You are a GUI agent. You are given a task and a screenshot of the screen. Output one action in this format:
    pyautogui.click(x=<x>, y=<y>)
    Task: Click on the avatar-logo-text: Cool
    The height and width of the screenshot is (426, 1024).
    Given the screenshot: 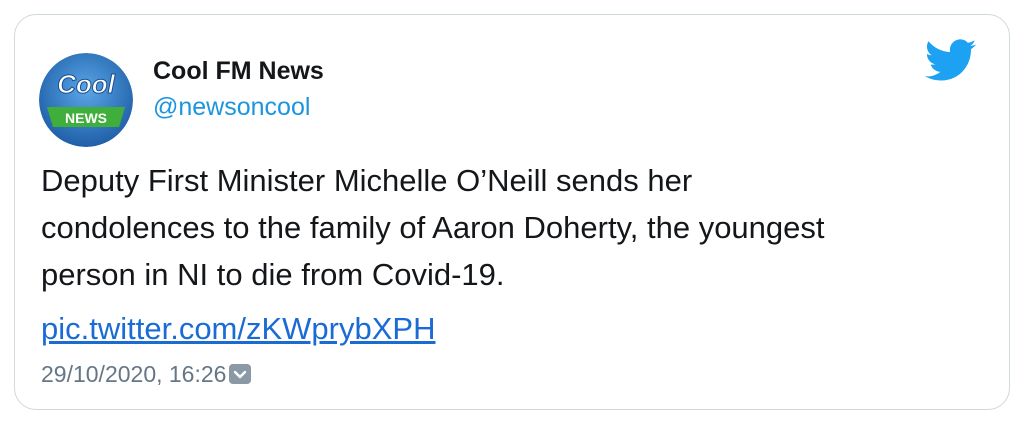 What is the action you would take?
    pyautogui.click(x=86, y=84)
    